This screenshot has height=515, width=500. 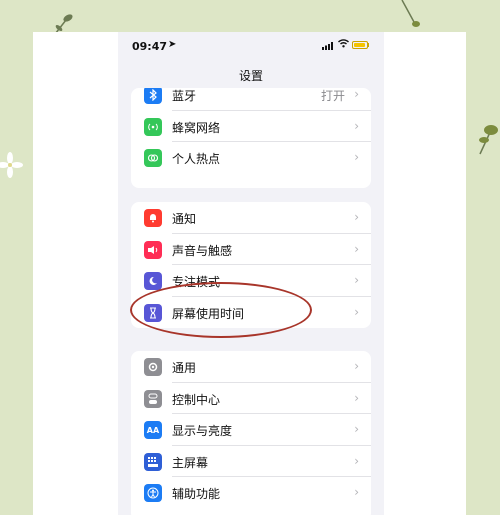 What do you see at coordinates (251, 367) in the screenshot?
I see `settings-row-general: 通用 ›` at bounding box center [251, 367].